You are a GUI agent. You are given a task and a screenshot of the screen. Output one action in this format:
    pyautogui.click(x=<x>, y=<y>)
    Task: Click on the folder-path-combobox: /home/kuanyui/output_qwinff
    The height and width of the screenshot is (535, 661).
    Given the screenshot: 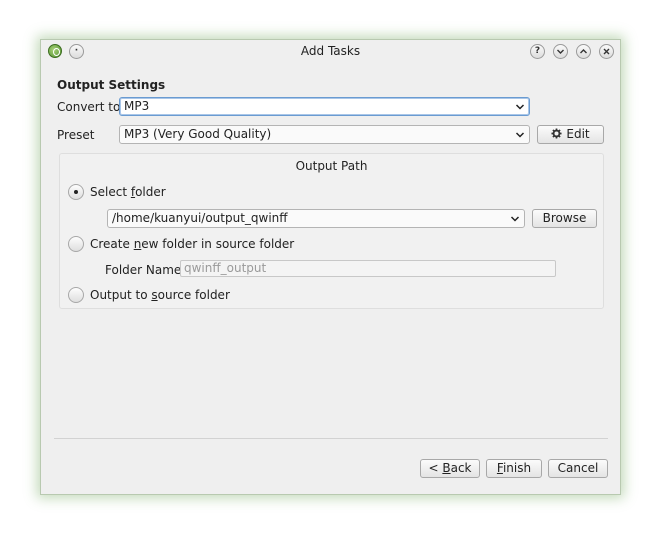 What is the action you would take?
    pyautogui.click(x=316, y=218)
    